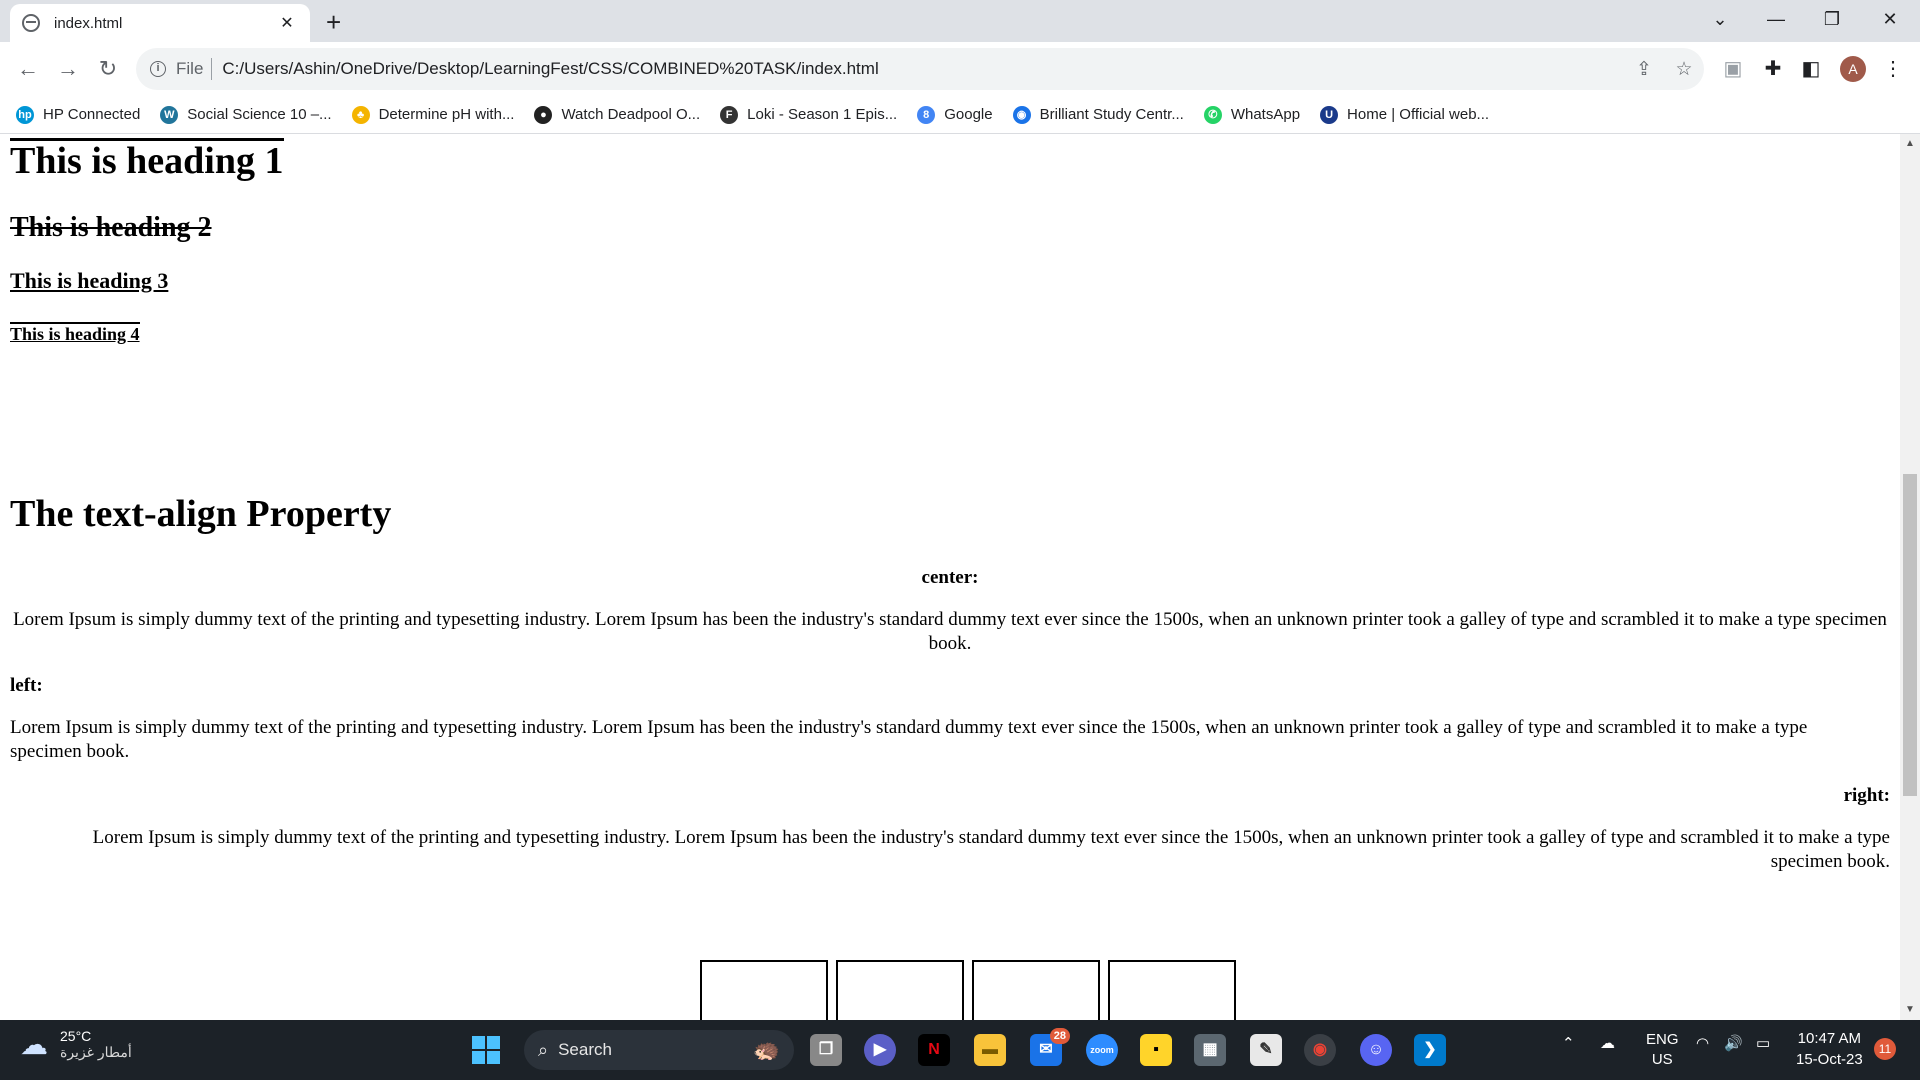  Describe the element at coordinates (1733, 69) in the screenshot. I see `extension-pocket-icon: ▣` at that location.